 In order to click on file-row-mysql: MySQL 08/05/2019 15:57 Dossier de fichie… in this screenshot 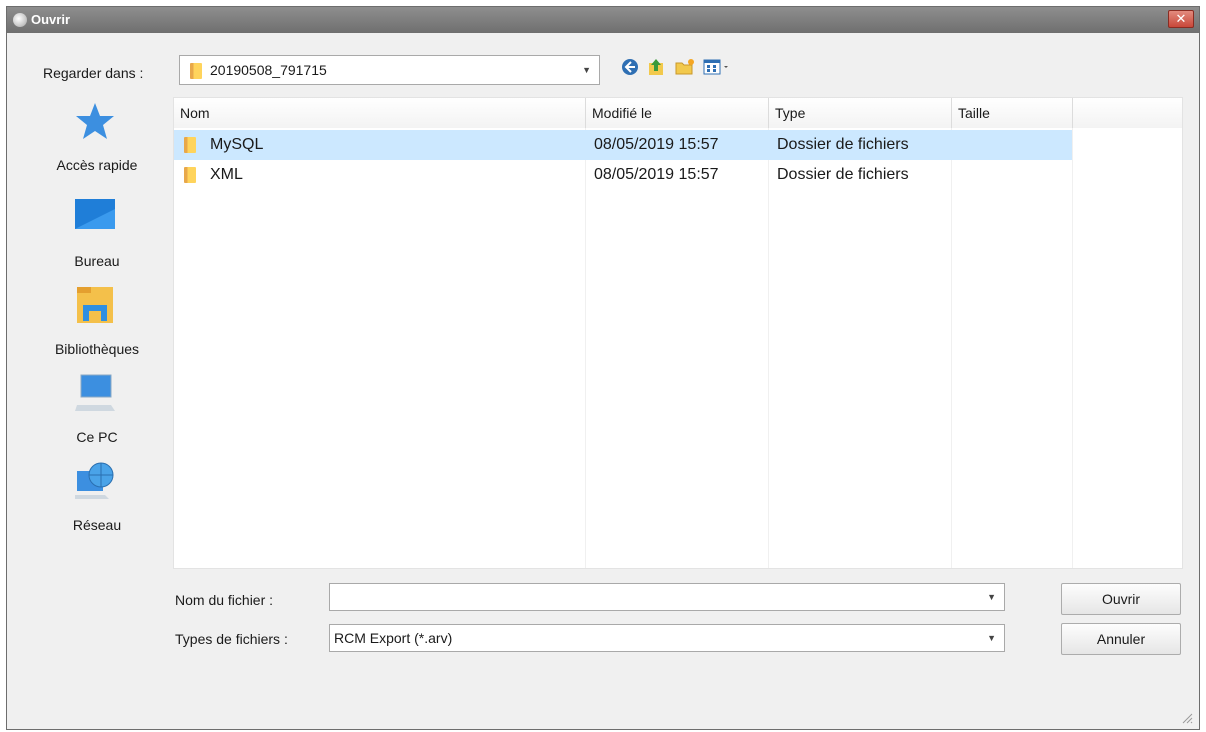, I will do `click(623, 145)`.